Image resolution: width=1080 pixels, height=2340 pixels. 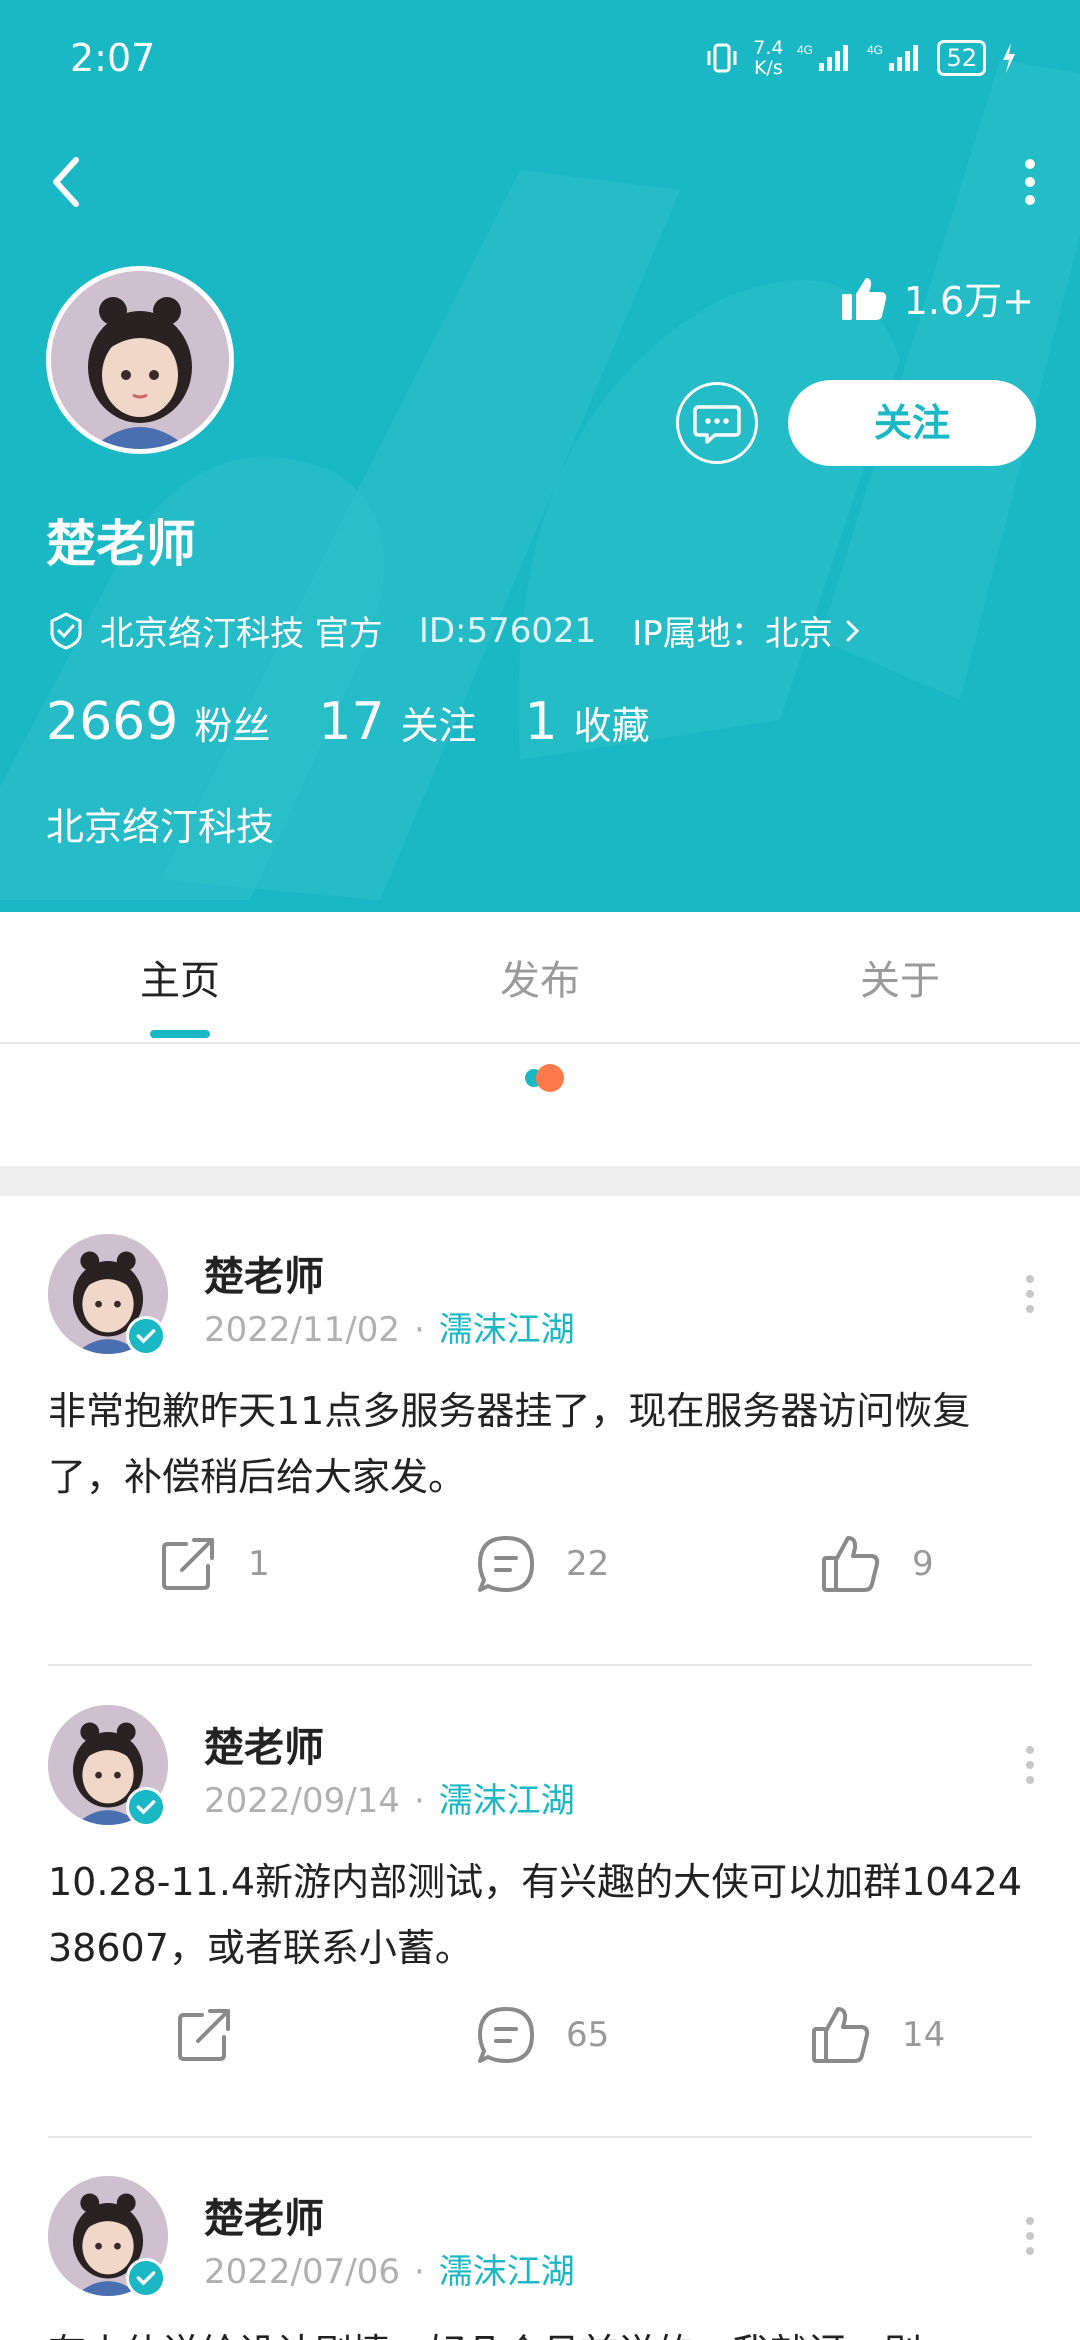 I want to click on post-actions: 1 22 9, so click(x=540, y=1574).